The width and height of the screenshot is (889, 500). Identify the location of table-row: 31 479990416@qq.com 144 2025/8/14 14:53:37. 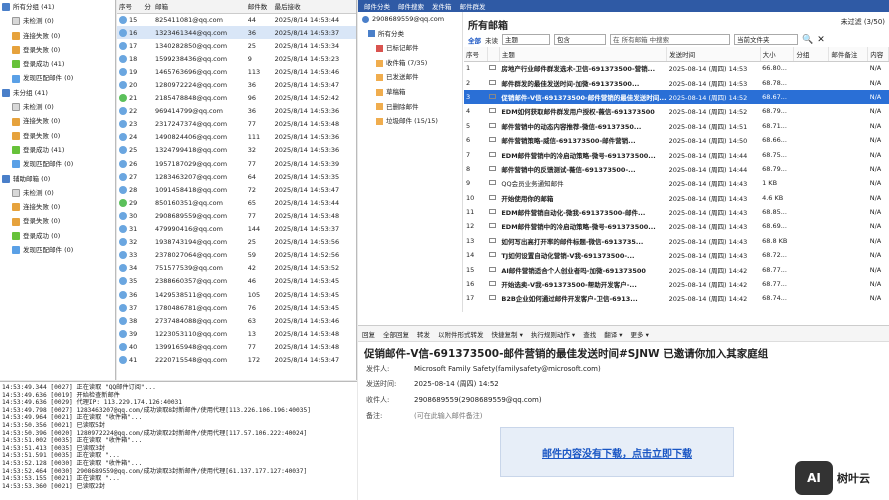
(236, 229).